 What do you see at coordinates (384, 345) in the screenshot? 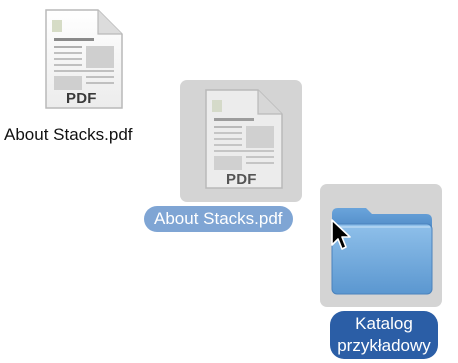
I see `folder-label-line2: przykładowy` at bounding box center [384, 345].